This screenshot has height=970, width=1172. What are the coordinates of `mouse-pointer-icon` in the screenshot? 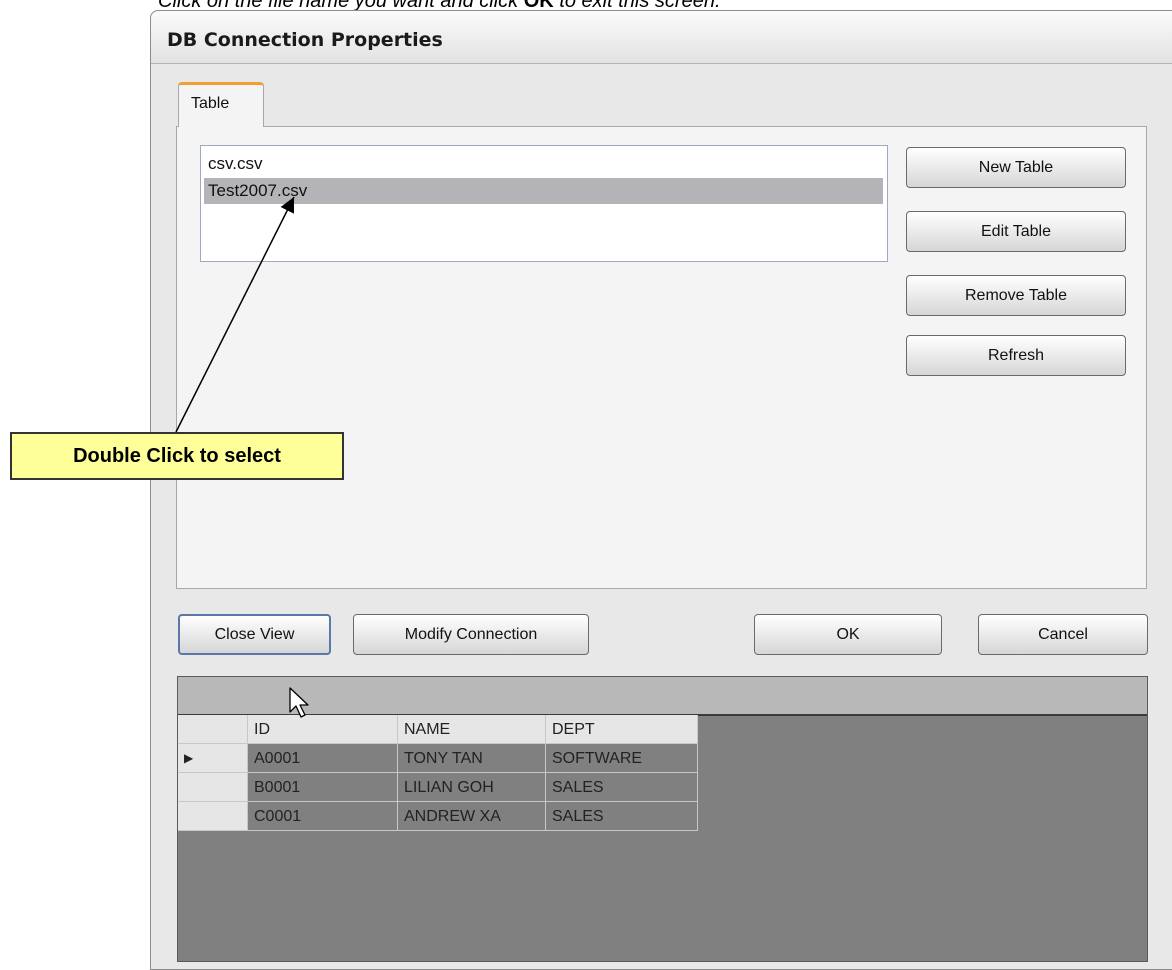 It's located at (299, 702).